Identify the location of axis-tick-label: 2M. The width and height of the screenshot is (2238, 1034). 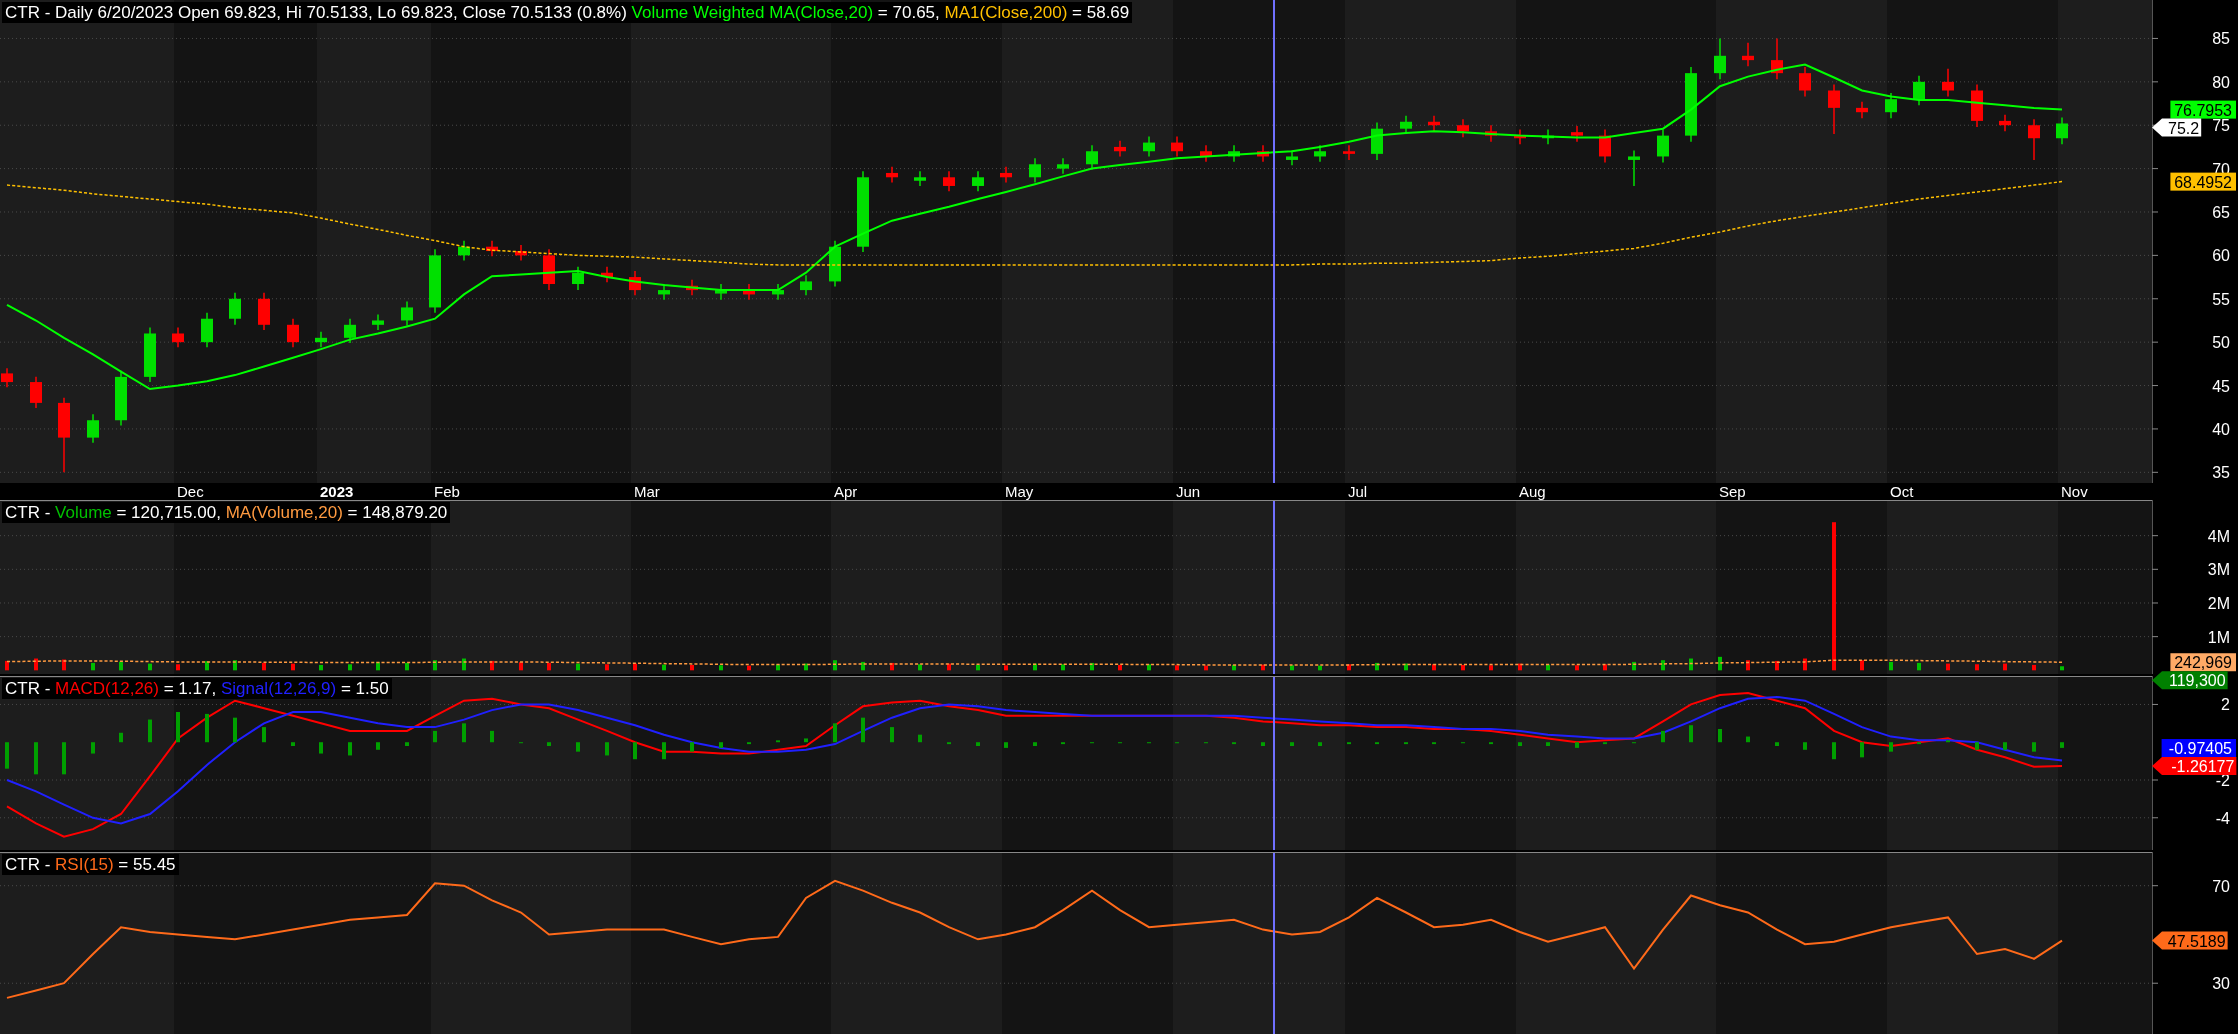
(2218, 603).